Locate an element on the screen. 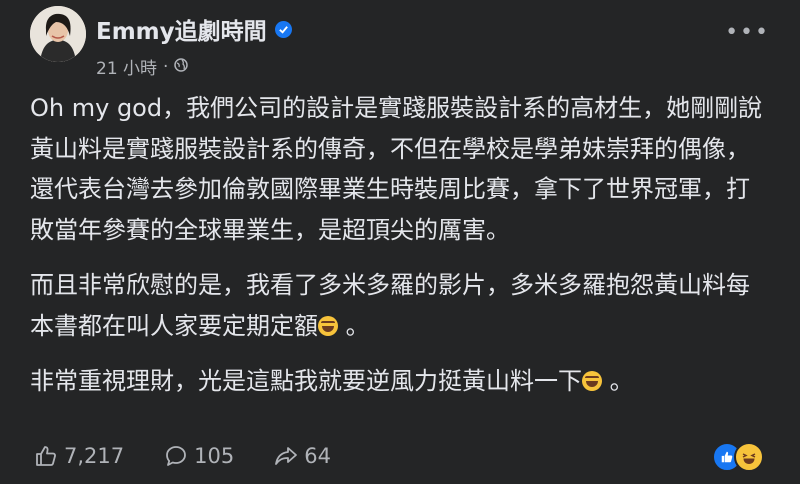 Image resolution: width=800 pixels, height=484 pixels. share-count: 64 is located at coordinates (317, 456).